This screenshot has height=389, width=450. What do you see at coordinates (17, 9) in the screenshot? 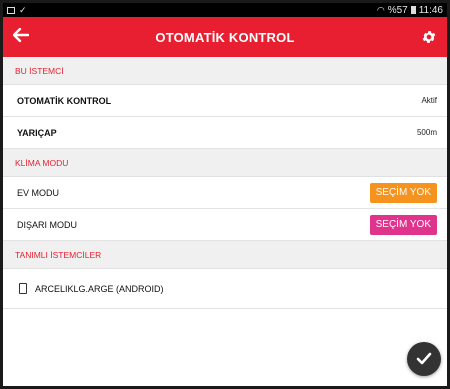
I see `status-left: ✓` at bounding box center [17, 9].